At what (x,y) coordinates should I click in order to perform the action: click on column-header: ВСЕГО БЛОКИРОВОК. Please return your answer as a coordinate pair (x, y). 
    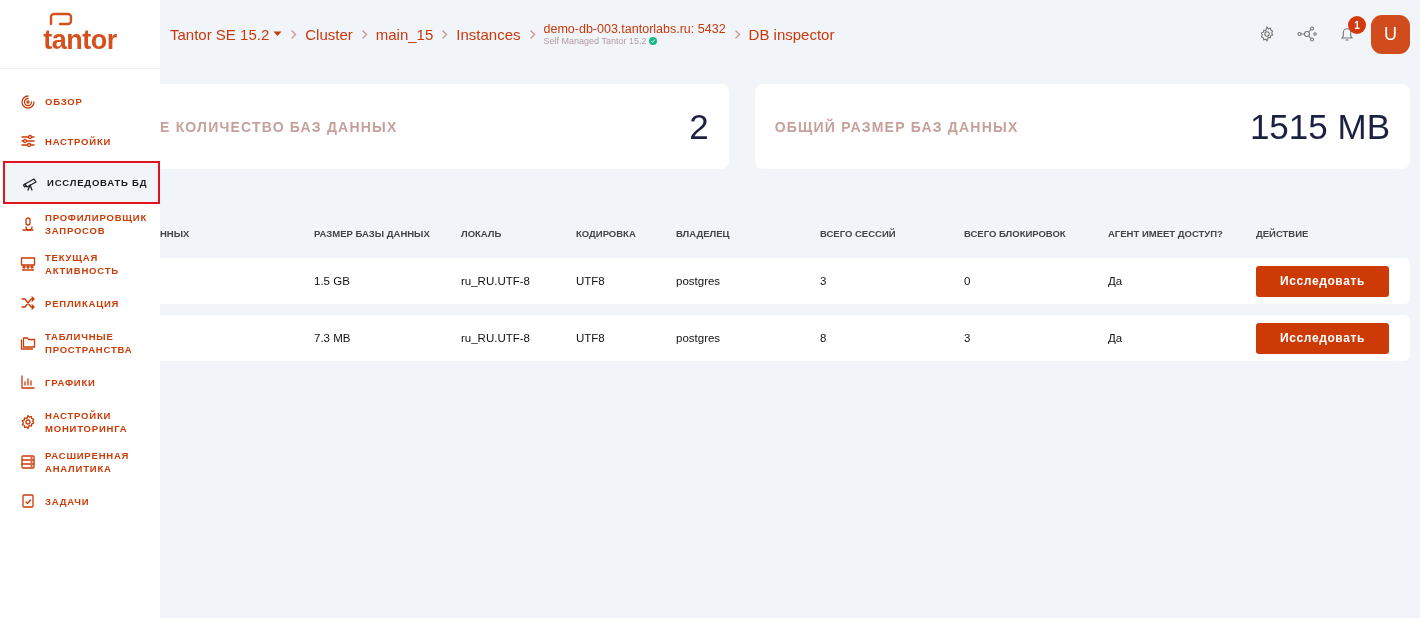
    Looking at the image, I should click on (1015, 233).